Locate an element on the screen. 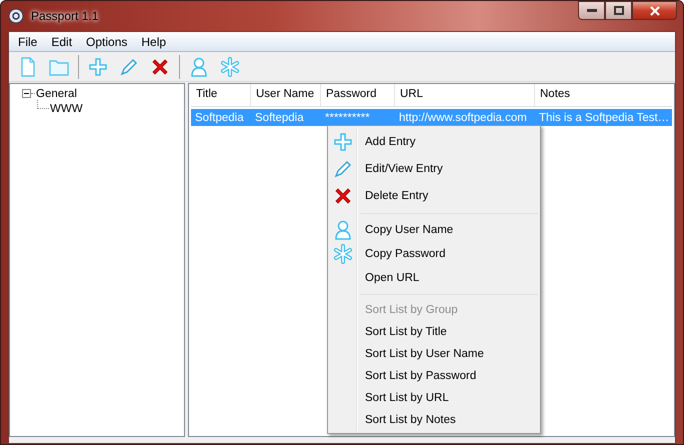 The image size is (684, 445). menu-item: Options is located at coordinates (106, 41).